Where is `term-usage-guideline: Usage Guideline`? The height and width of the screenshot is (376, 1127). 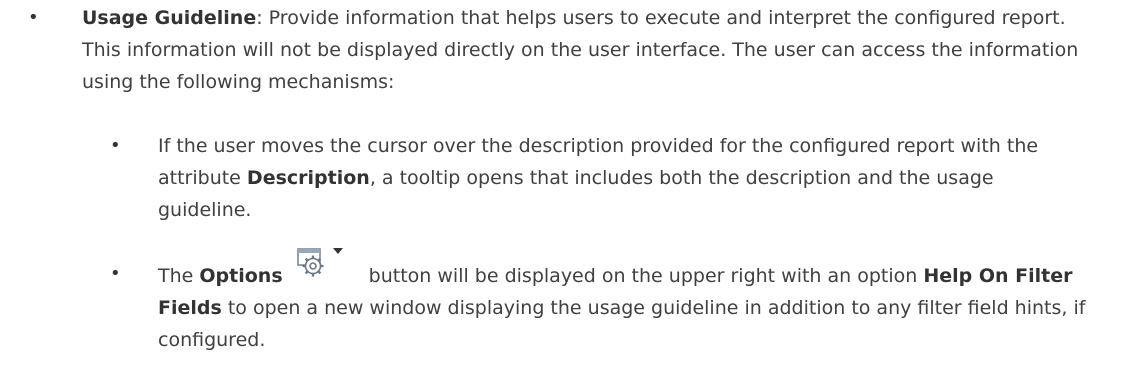 term-usage-guideline: Usage Guideline is located at coordinates (169, 18).